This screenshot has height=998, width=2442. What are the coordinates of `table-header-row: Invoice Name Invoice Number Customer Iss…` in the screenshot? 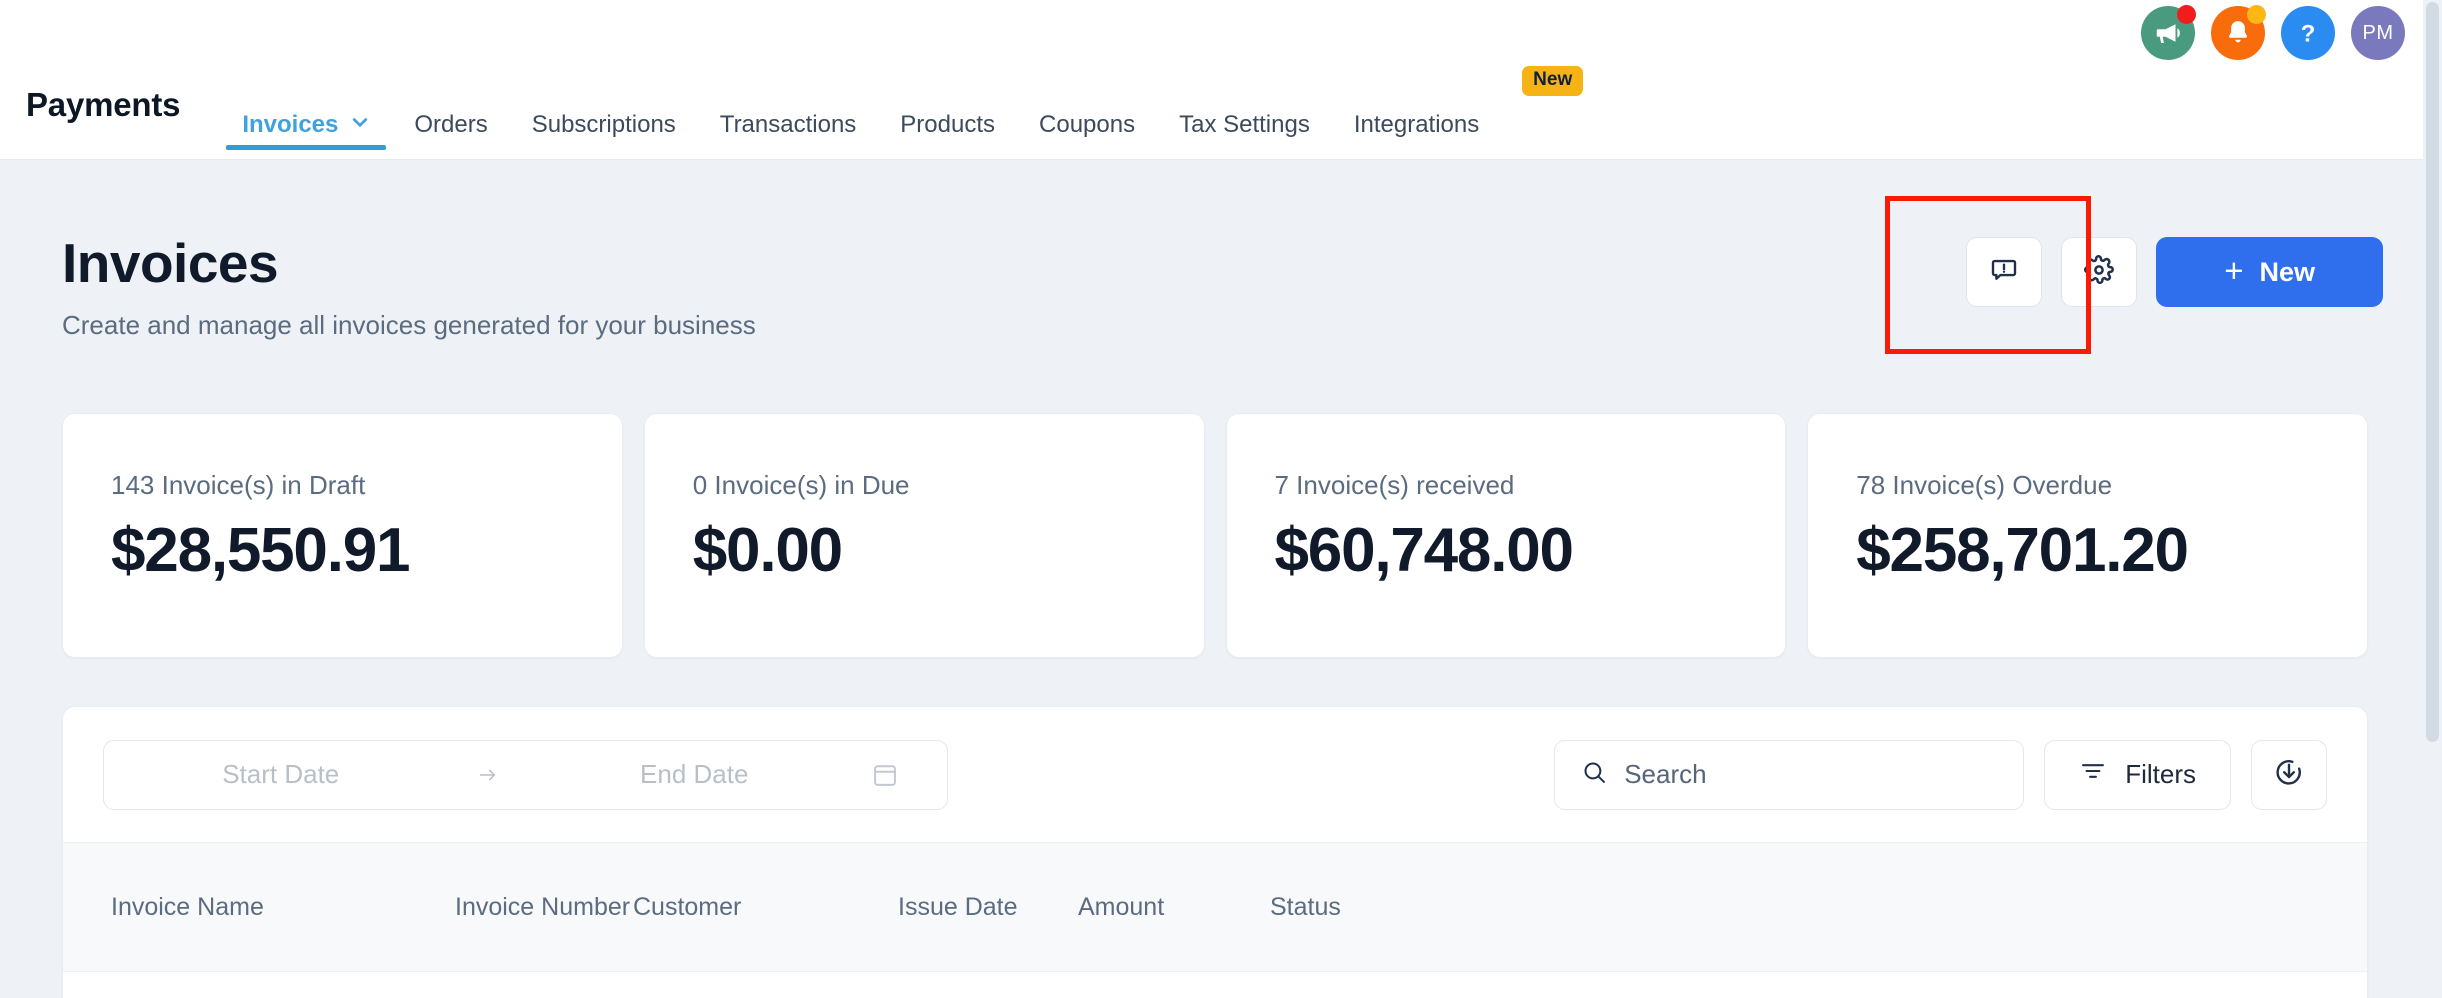 It's located at (1215, 907).